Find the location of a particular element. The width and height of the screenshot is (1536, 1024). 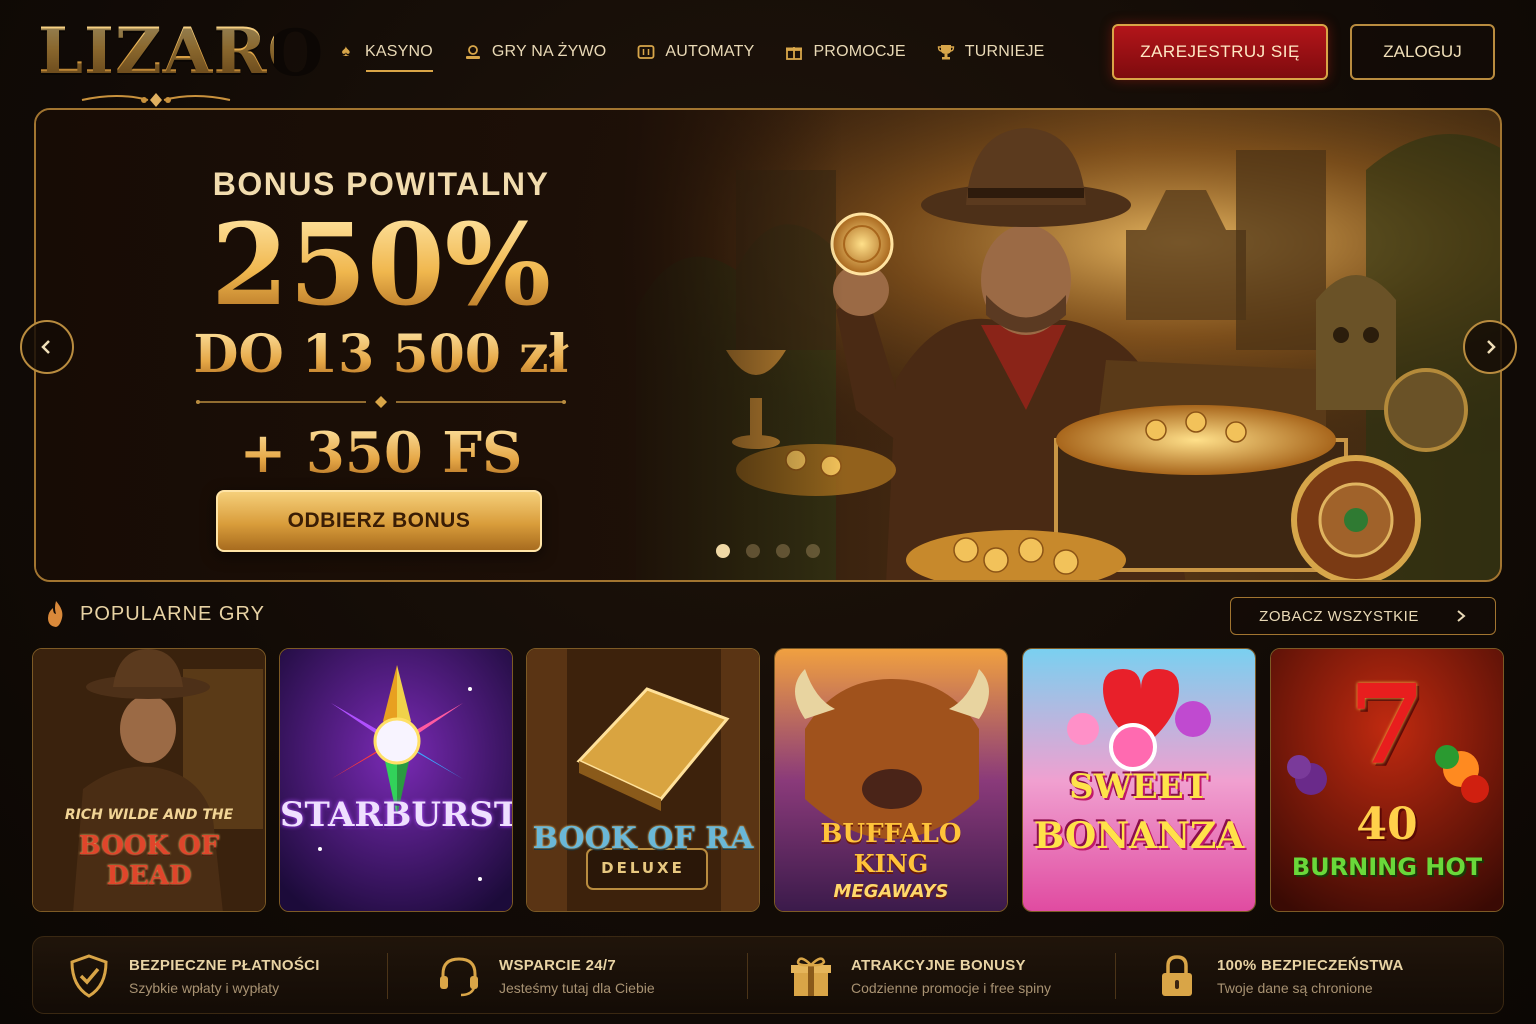

nav-item-gry-na-zywo: GRY NA ŻYWO is located at coordinates (535, 52).